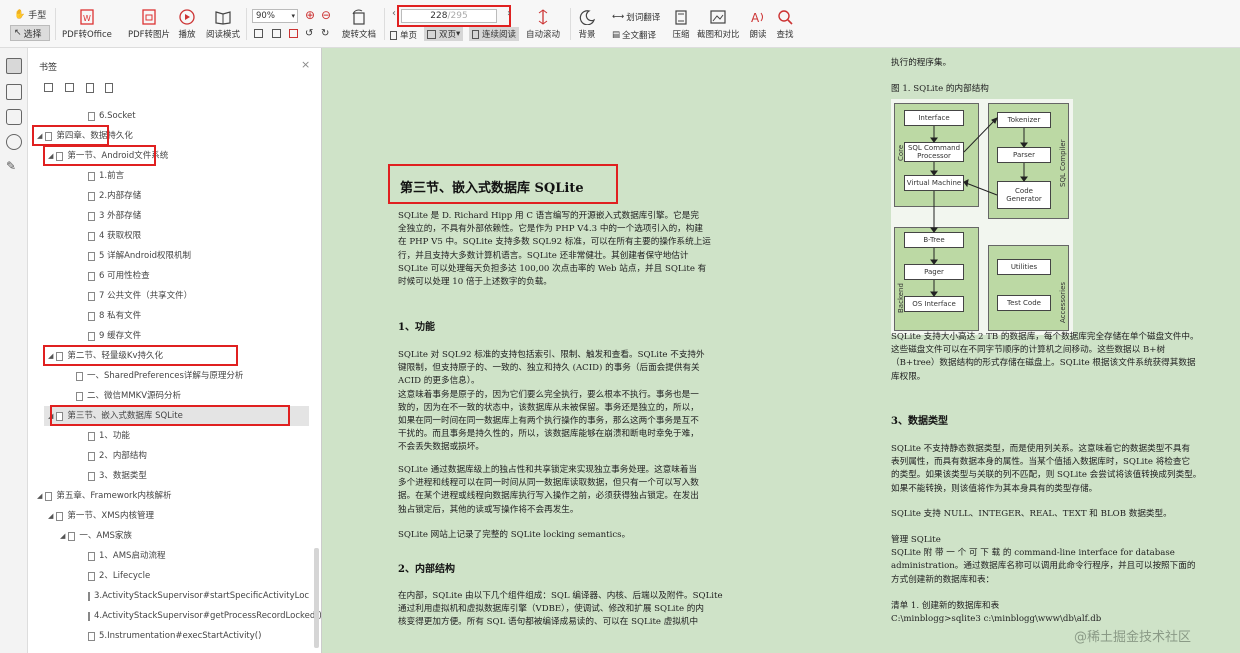 Image resolution: width=1240 pixels, height=653 pixels. Describe the element at coordinates (444, 34) in the screenshot. I see `double-page-button: 双页 ▾` at that location.